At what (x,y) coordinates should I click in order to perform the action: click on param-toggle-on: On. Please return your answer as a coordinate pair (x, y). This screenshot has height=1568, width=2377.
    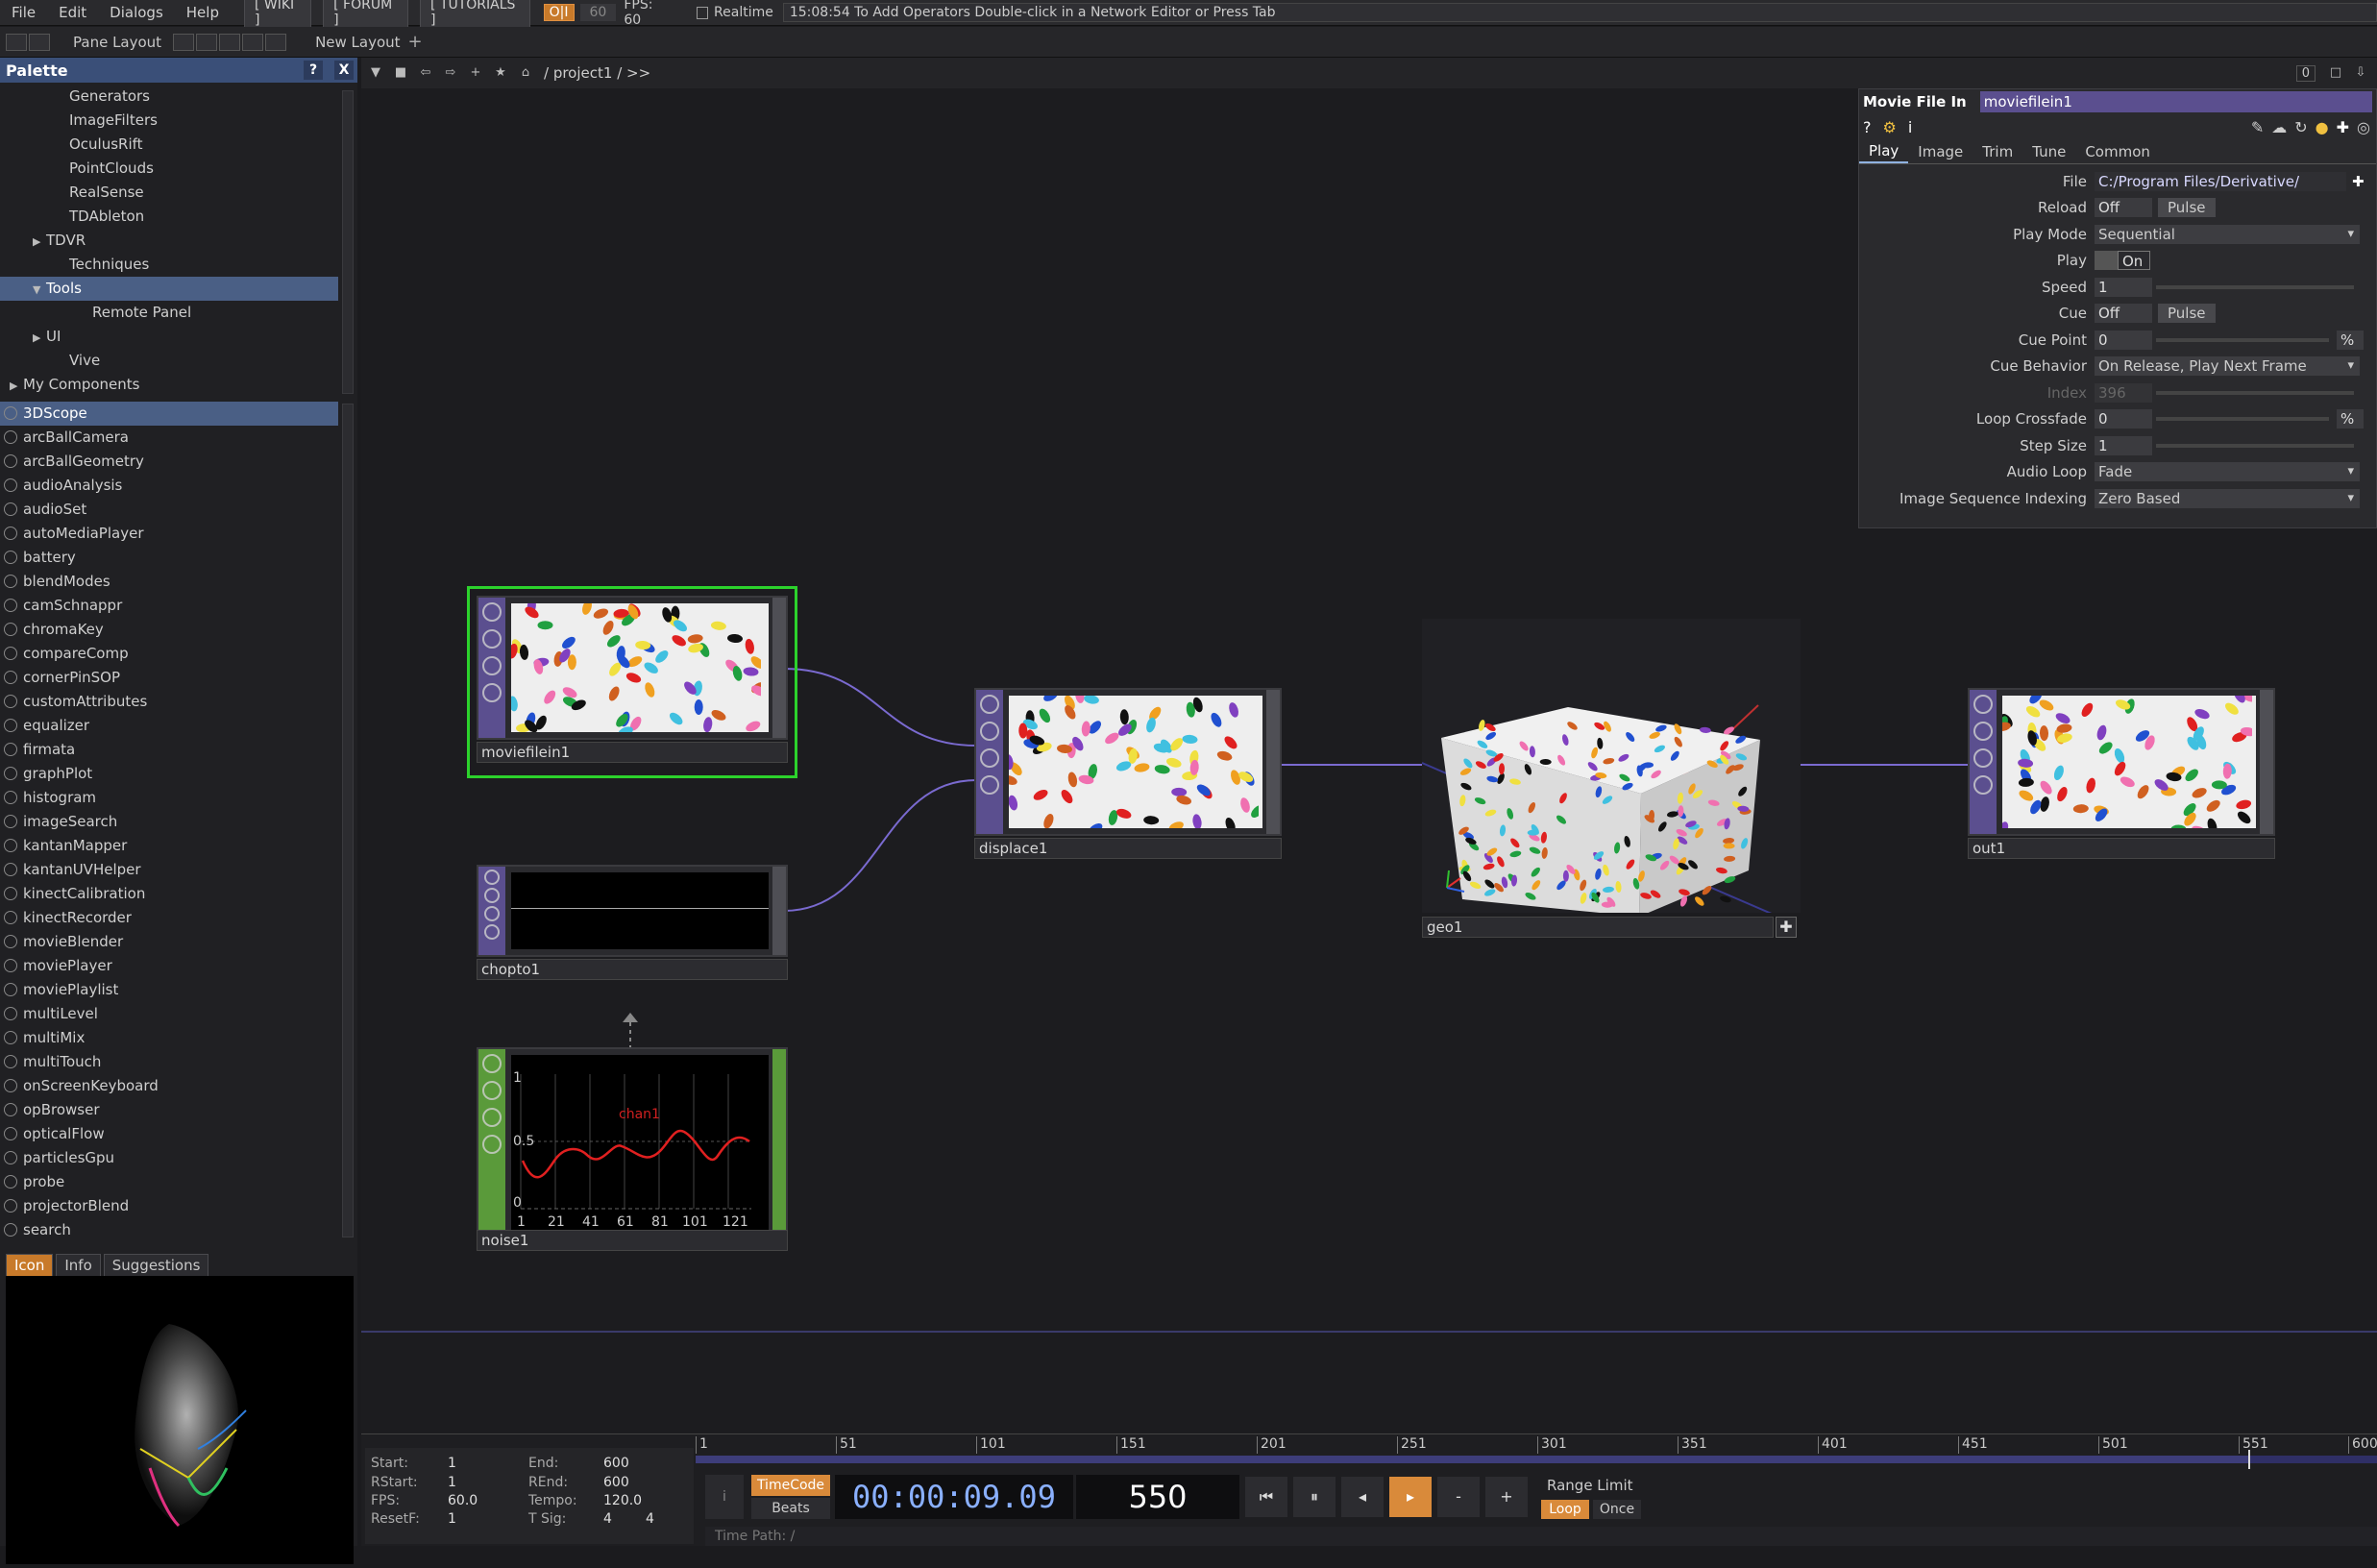
    Looking at the image, I should click on (2134, 261).